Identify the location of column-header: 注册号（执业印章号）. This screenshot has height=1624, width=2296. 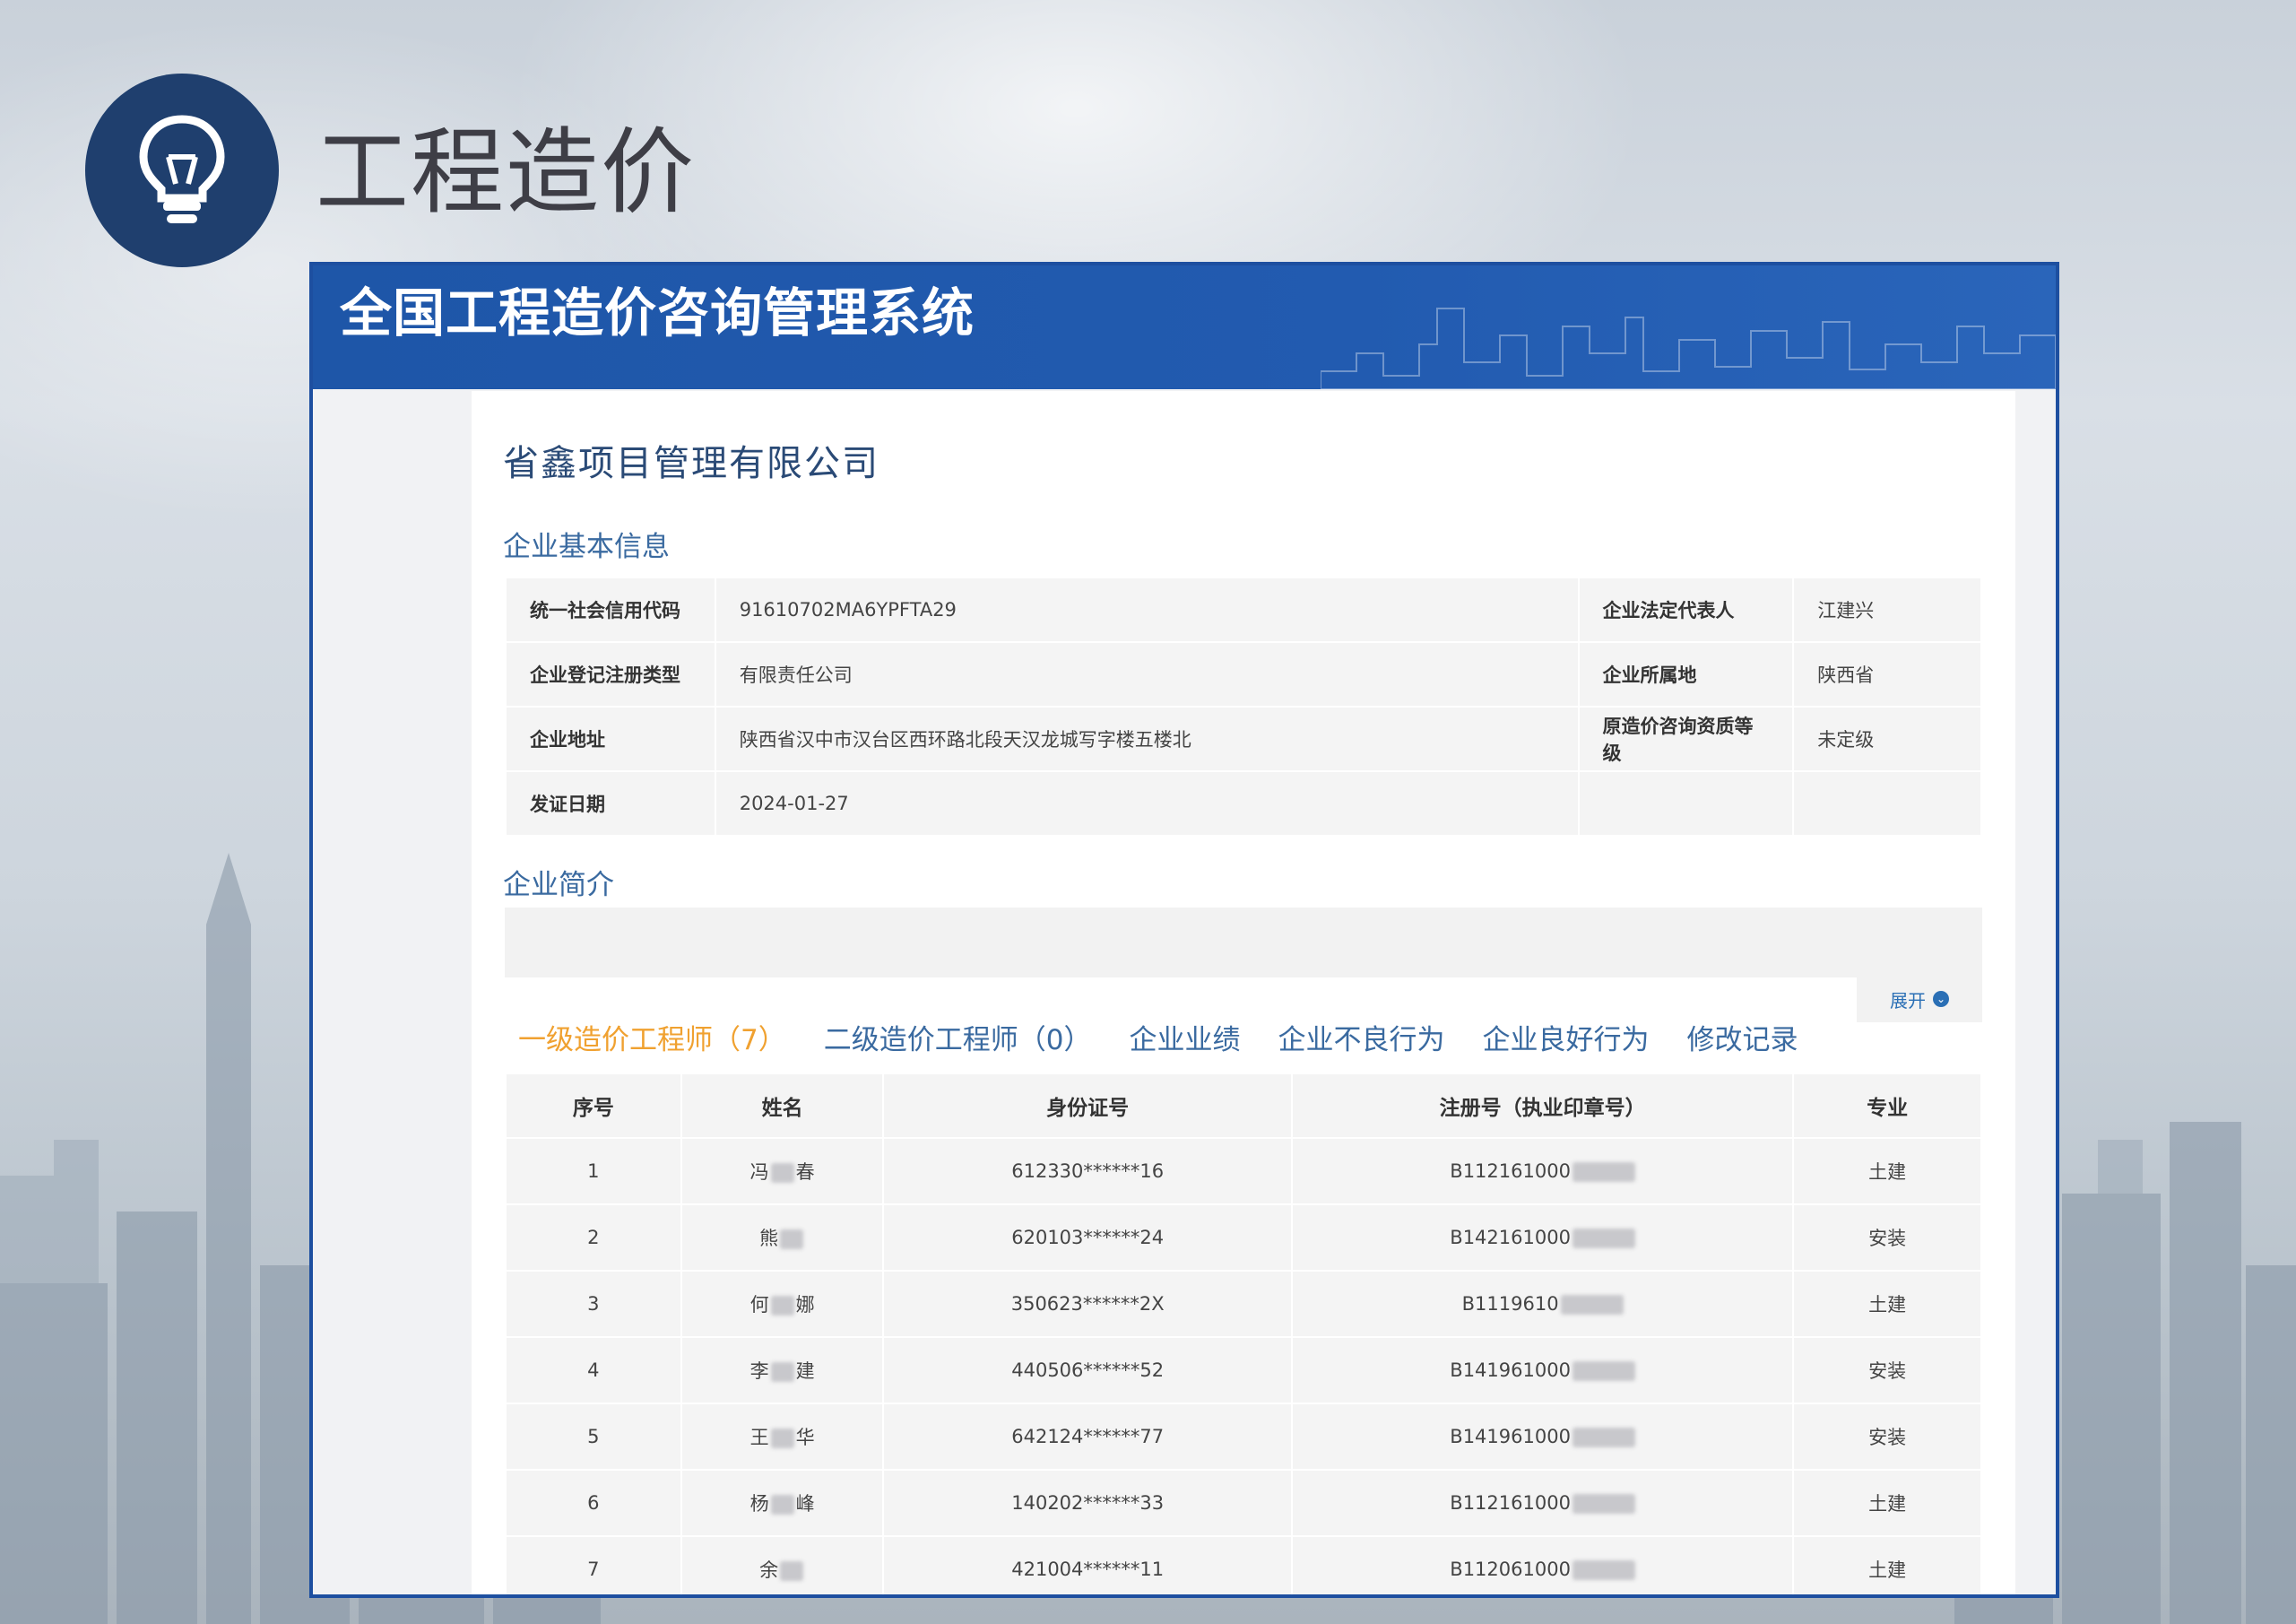
(1542, 1106).